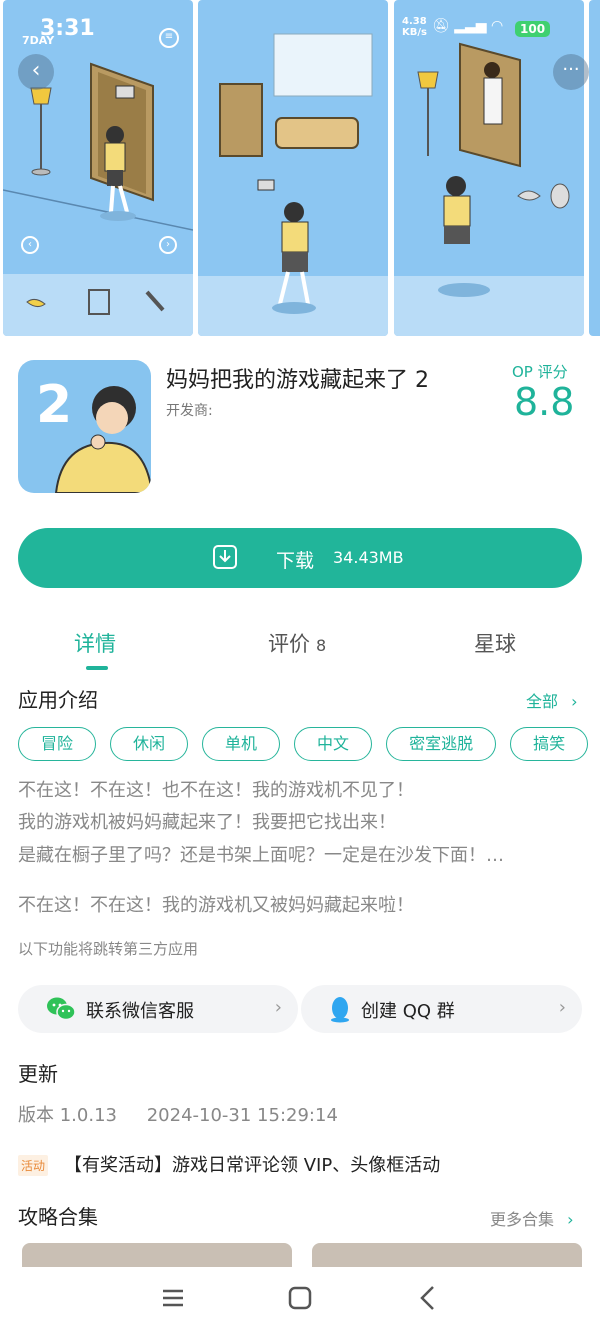 This screenshot has width=600, height=1333. What do you see at coordinates (140, 1011) in the screenshot?
I see `wechat-service-label: 联系微信客服` at bounding box center [140, 1011].